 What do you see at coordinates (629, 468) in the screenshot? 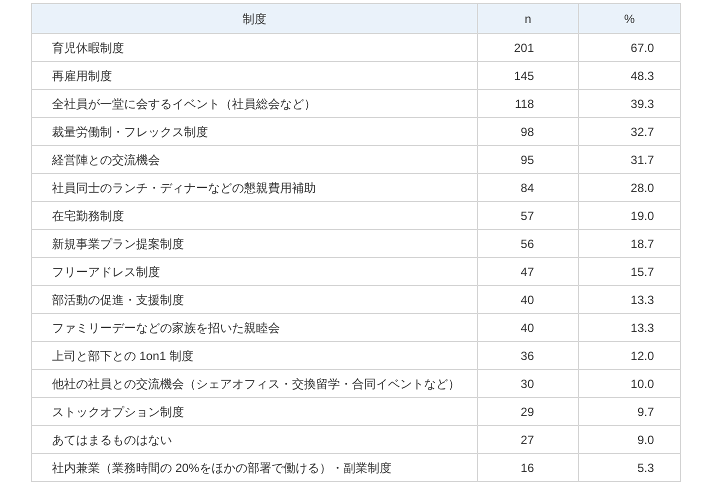
I see `table-cell: 5.3` at bounding box center [629, 468].